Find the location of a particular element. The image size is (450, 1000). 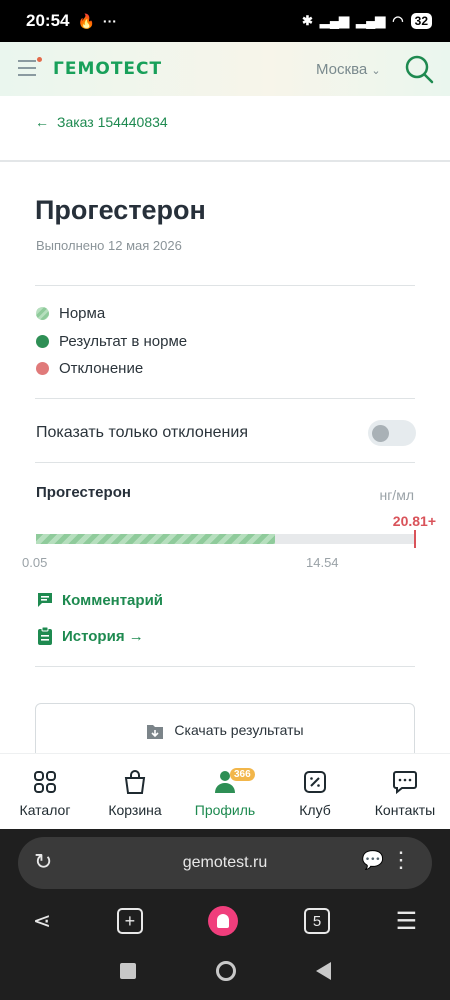

grid-icon is located at coordinates (45, 782).